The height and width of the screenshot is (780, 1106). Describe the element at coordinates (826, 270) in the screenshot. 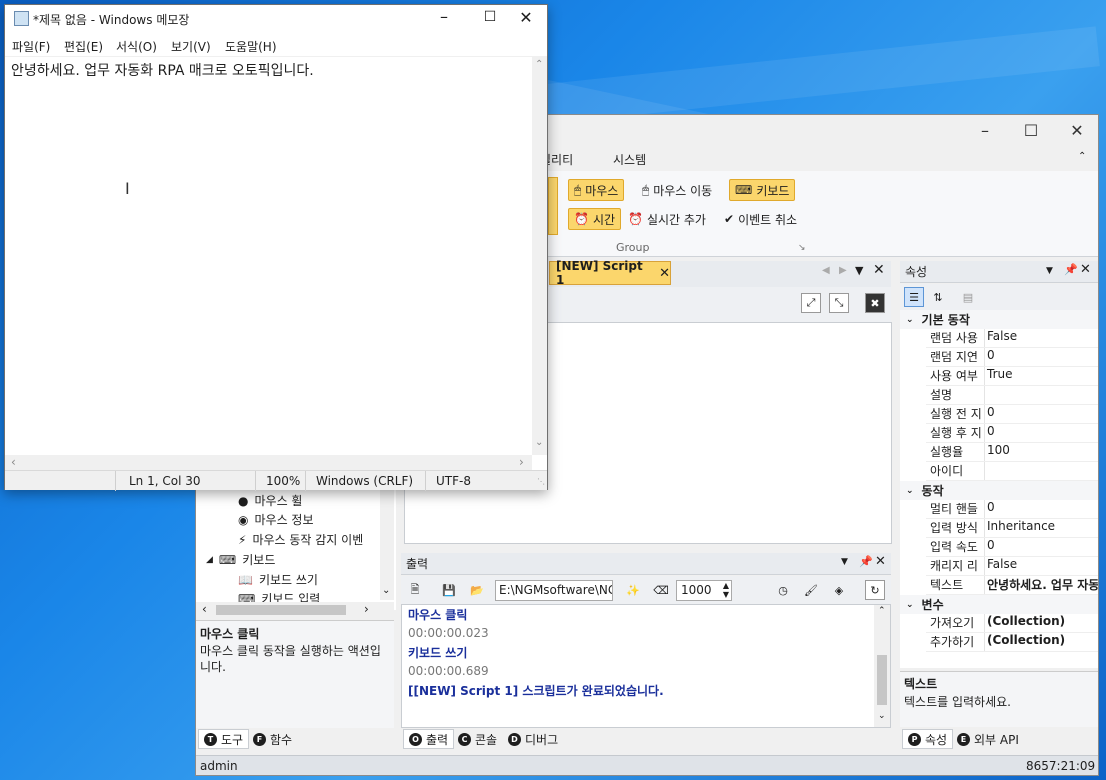

I see `tab-prev-icon: ◀` at that location.